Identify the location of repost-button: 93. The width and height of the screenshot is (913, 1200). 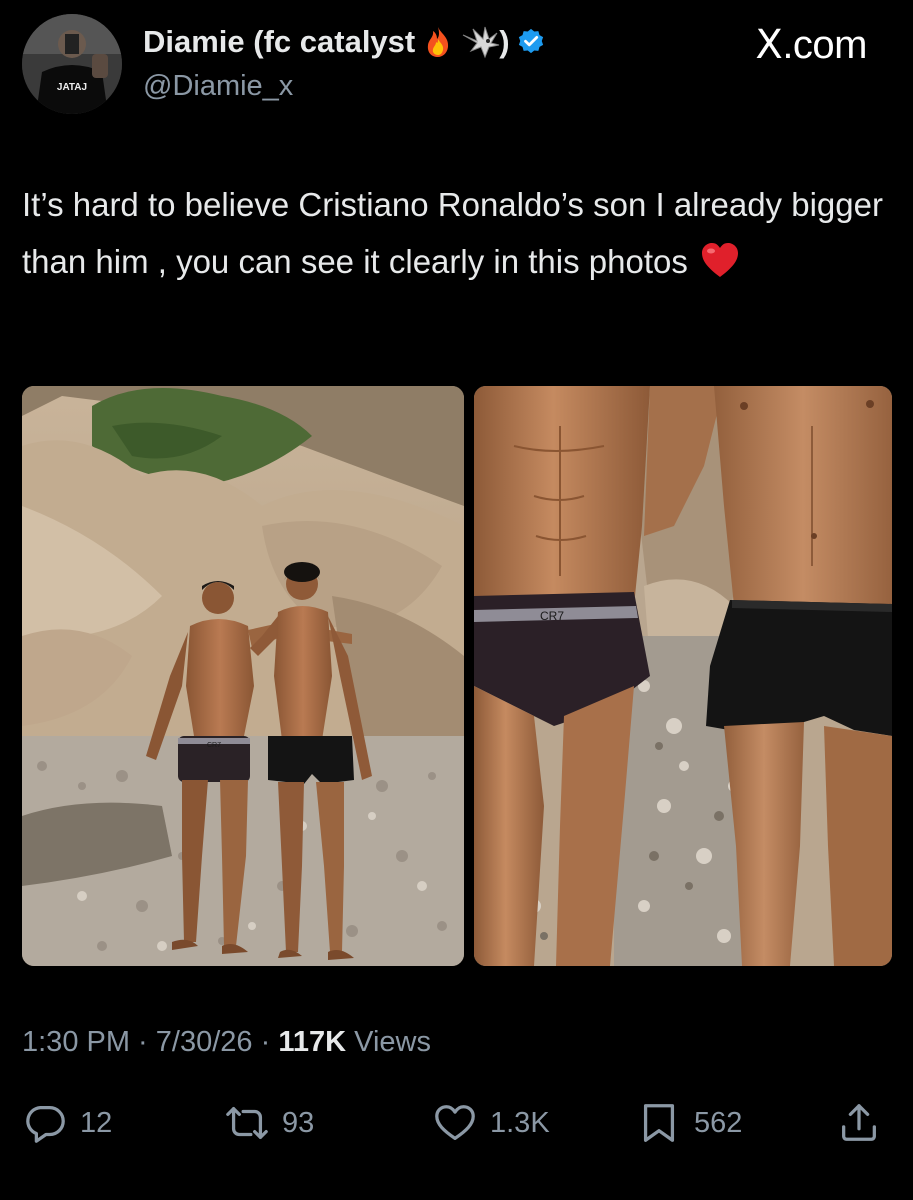
(269, 1123).